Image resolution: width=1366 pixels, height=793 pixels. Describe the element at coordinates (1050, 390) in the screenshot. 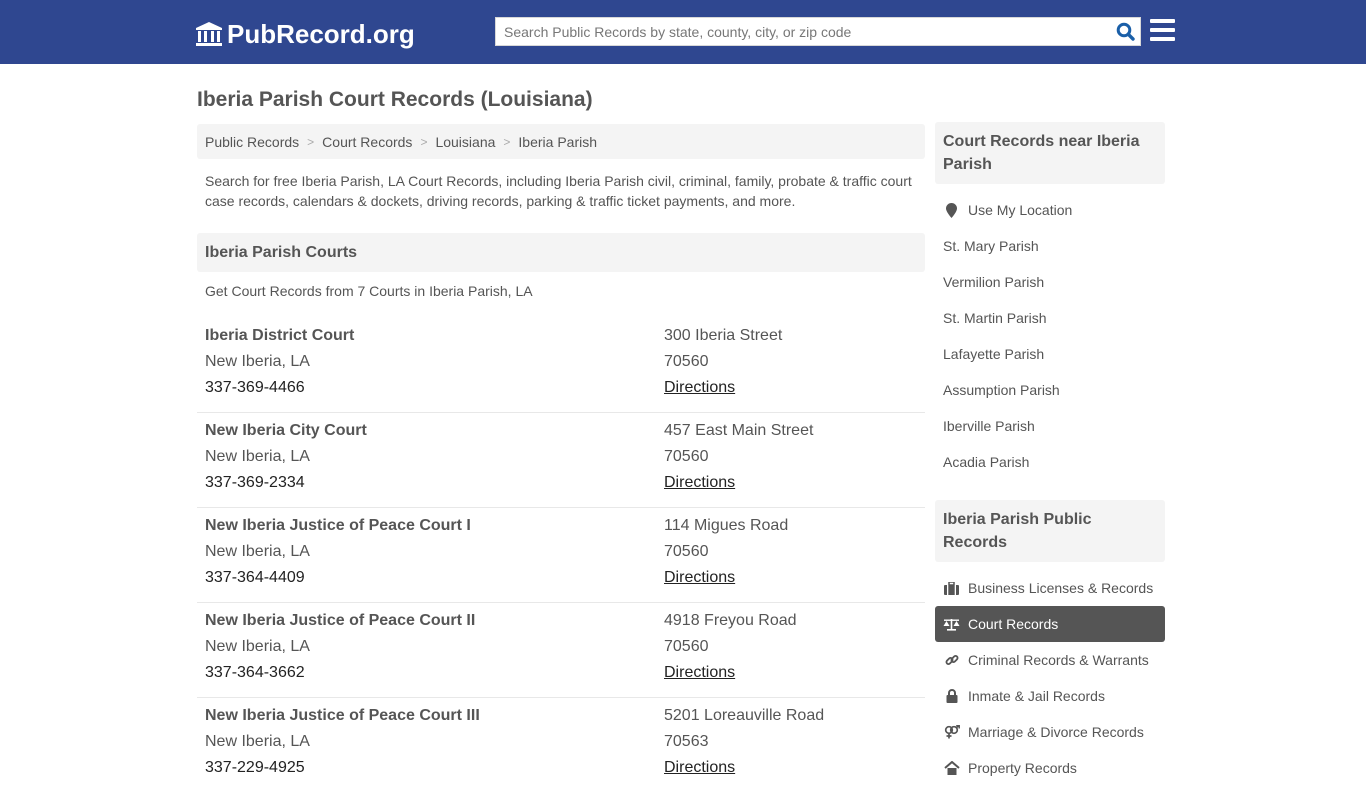

I see `nearby-item: Assumption Parish` at that location.